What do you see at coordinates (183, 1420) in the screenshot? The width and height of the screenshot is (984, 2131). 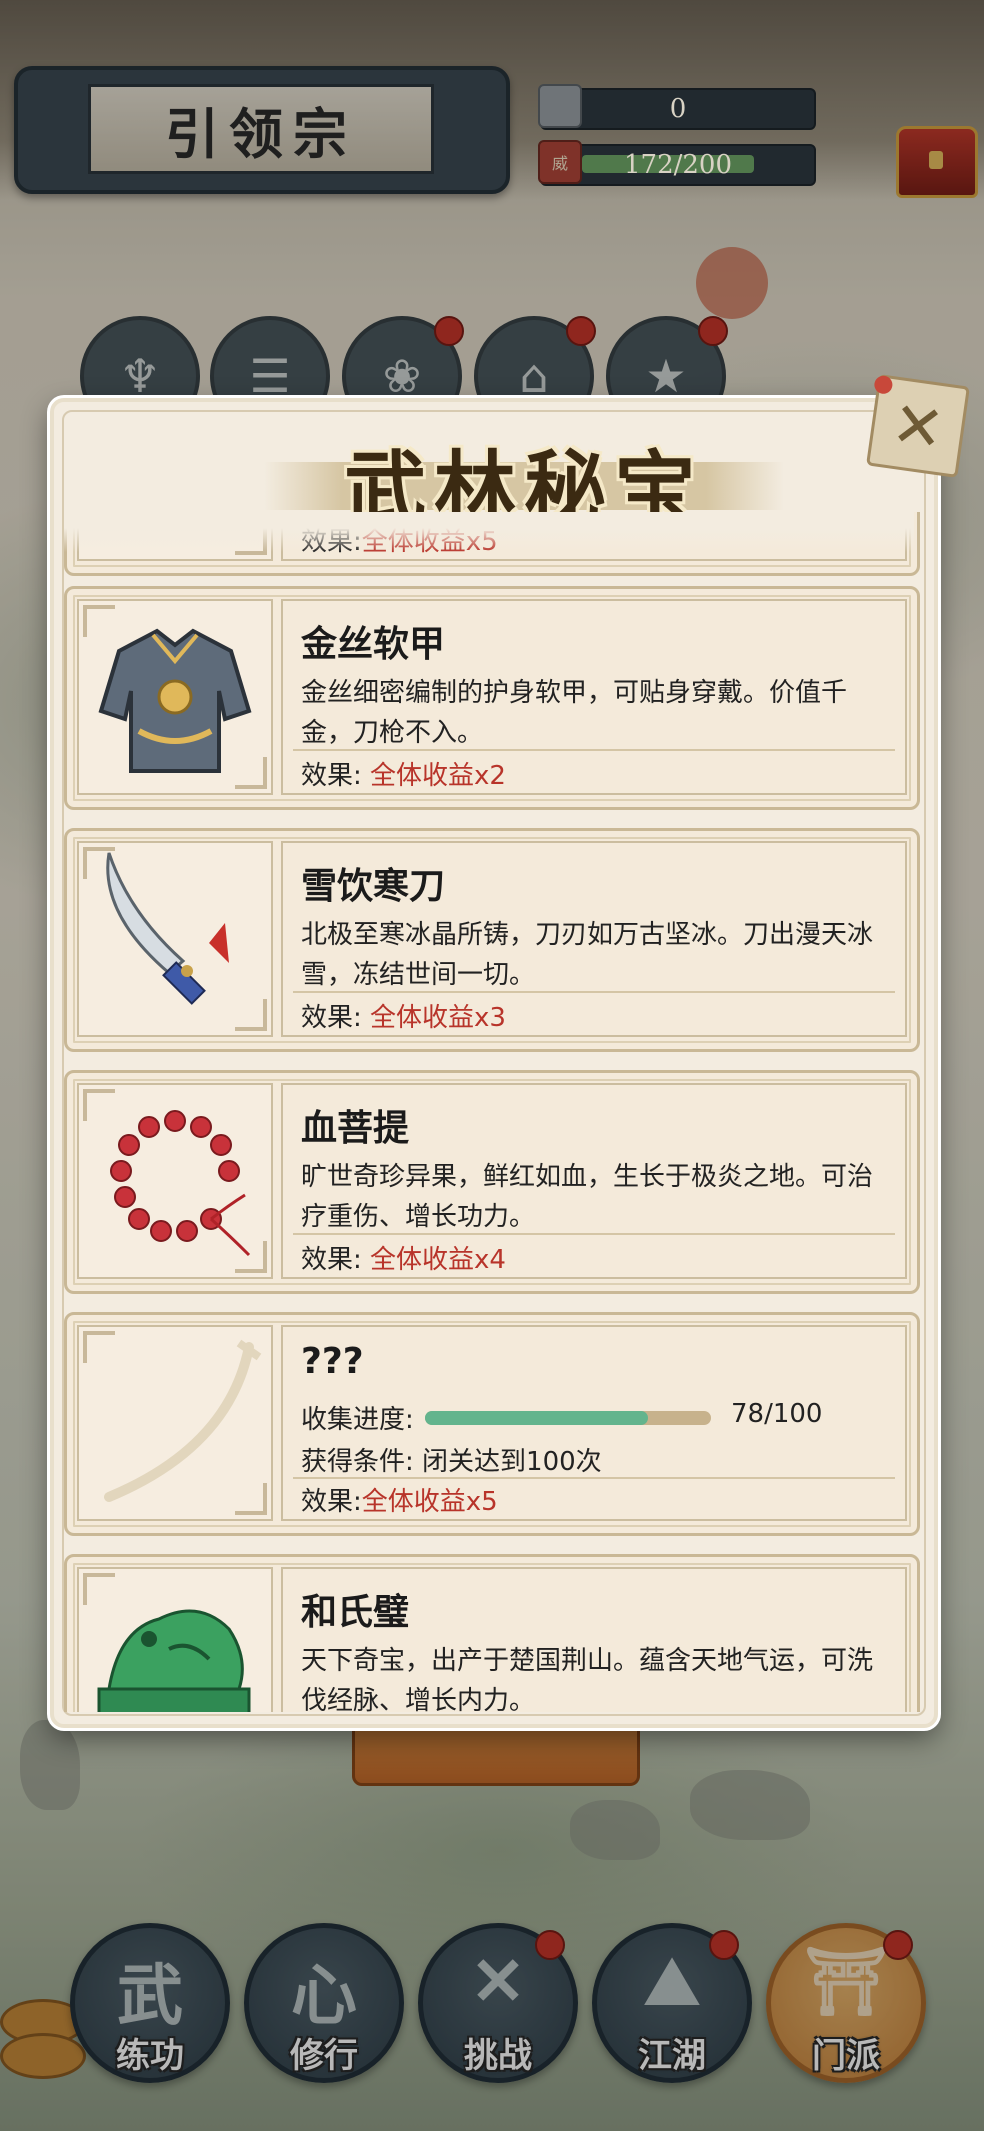 I see `locked-silhouette-icon` at bounding box center [183, 1420].